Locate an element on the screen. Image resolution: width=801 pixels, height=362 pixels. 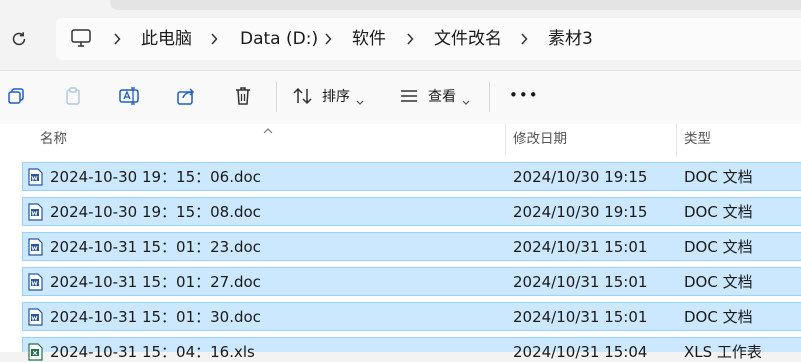
paste-icon is located at coordinates (73, 96).